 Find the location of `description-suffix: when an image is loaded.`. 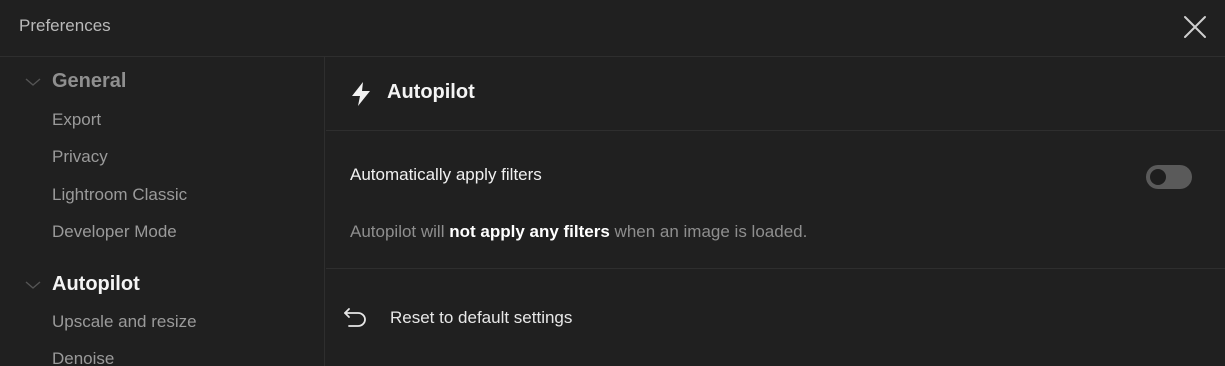

description-suffix: when an image is loaded. is located at coordinates (708, 231).